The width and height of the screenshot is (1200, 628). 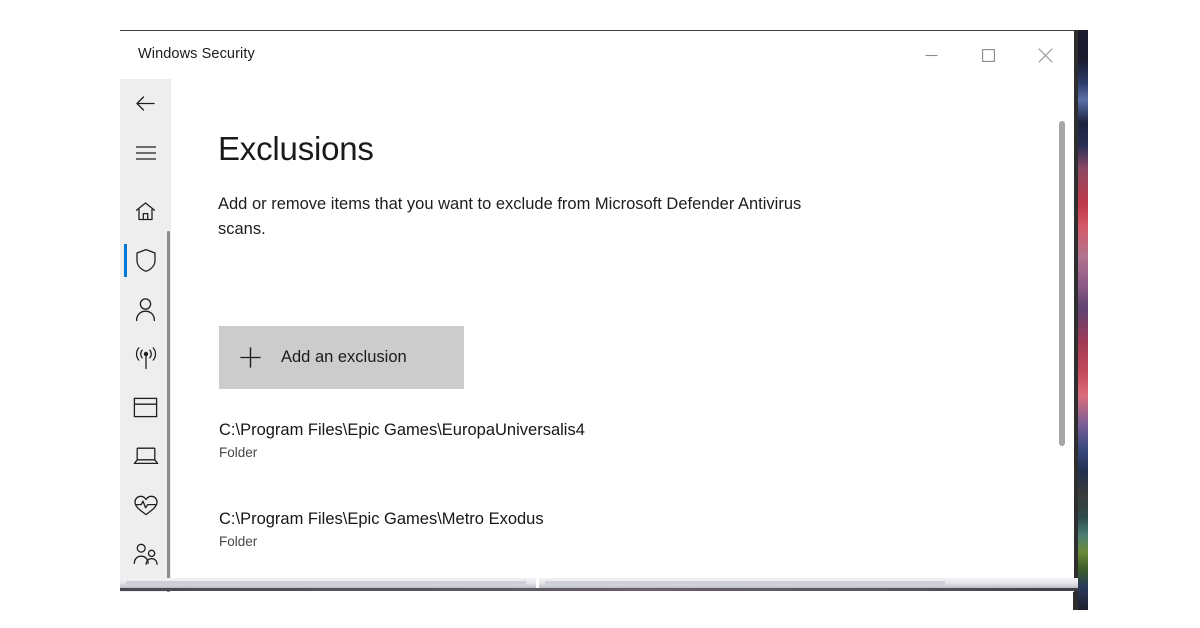 I want to click on content-scrollbar-track, so click(x=1064, y=335).